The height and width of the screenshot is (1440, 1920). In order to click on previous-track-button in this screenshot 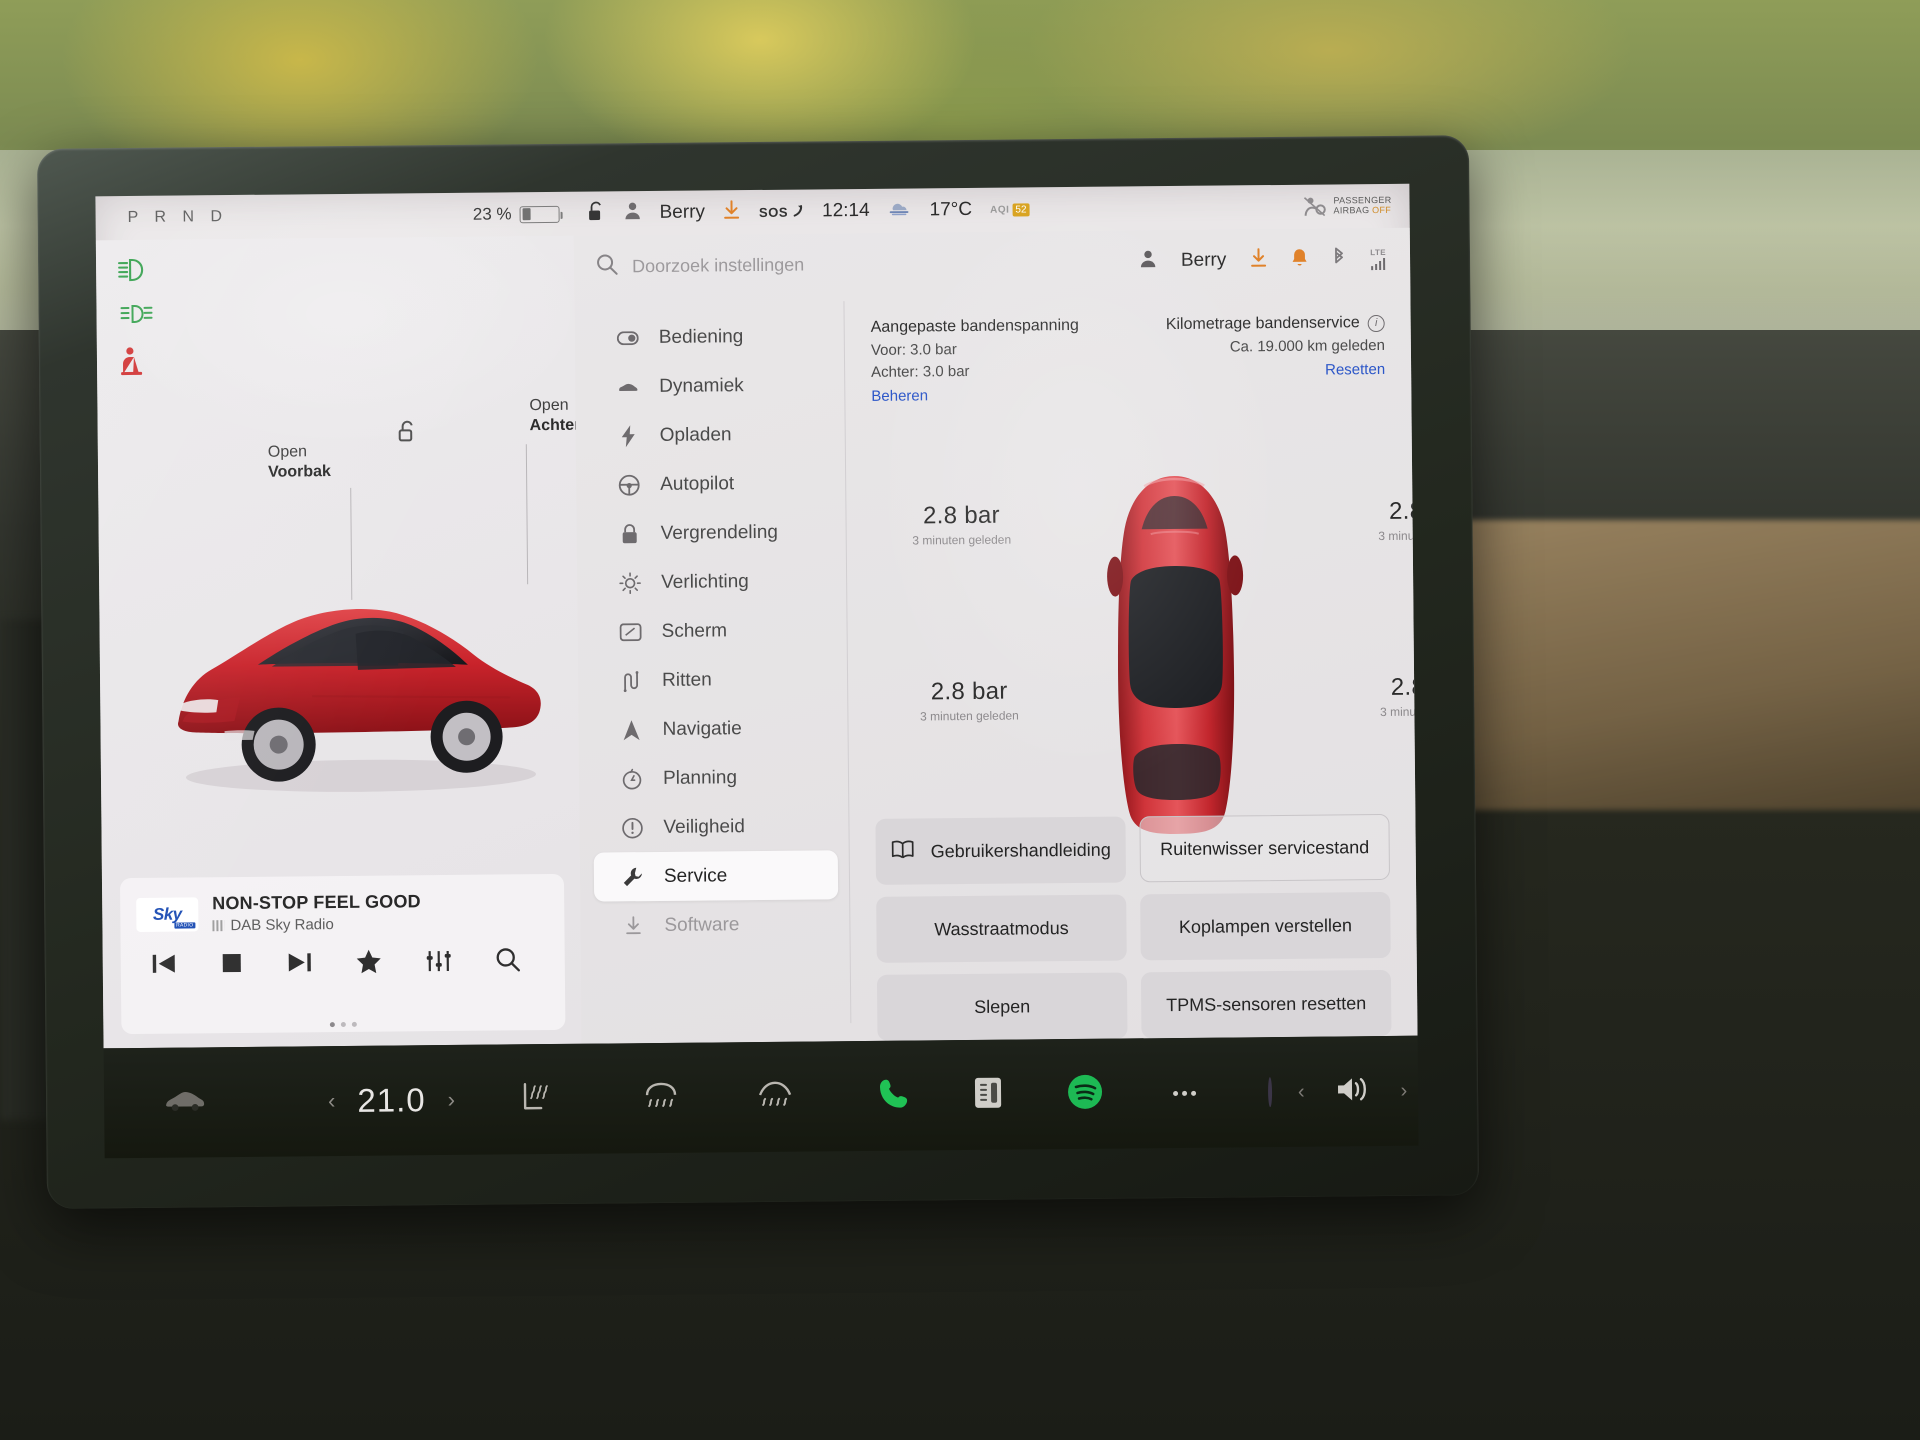, I will do `click(164, 965)`.